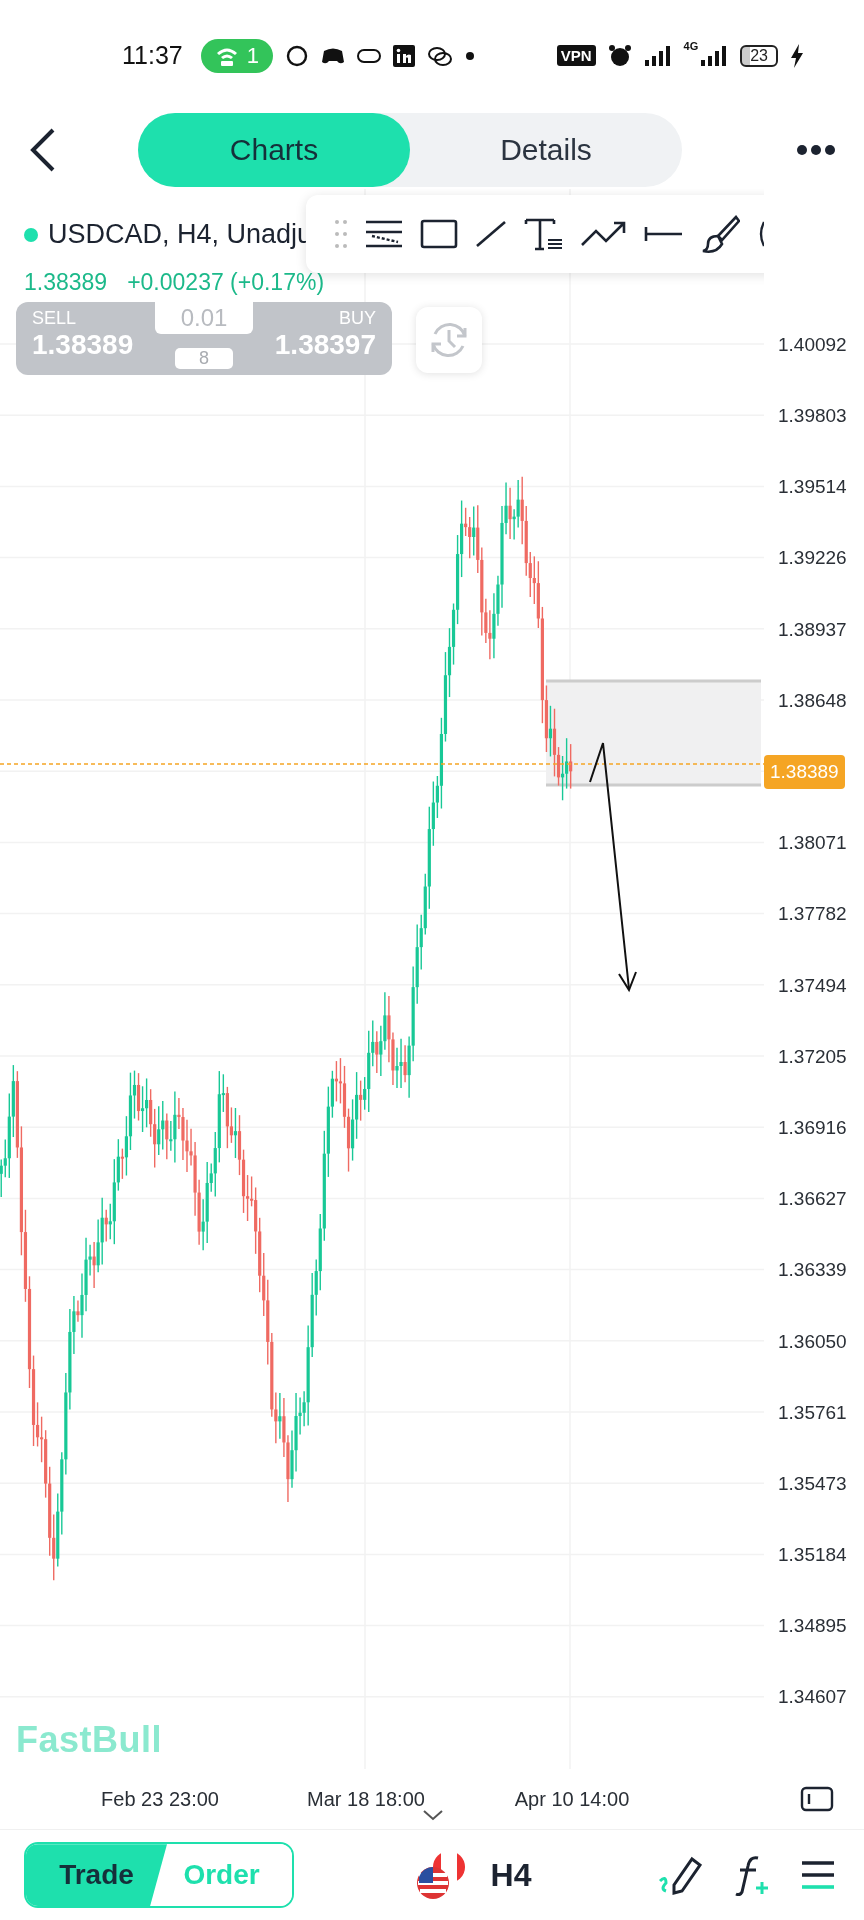 The width and height of the screenshot is (864, 1920). I want to click on currency-flags-icon, so click(440, 1875).